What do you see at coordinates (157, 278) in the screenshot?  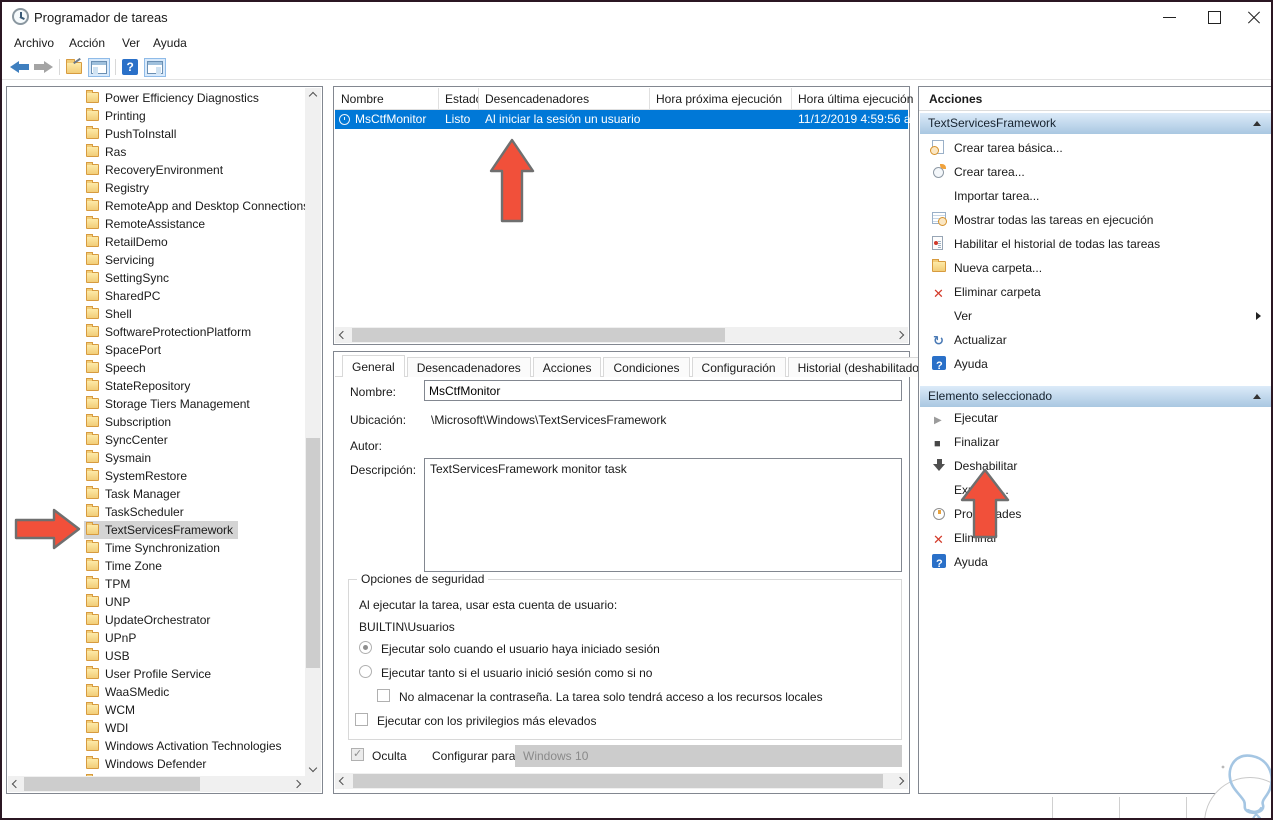 I see `tree-item: SettingSync` at bounding box center [157, 278].